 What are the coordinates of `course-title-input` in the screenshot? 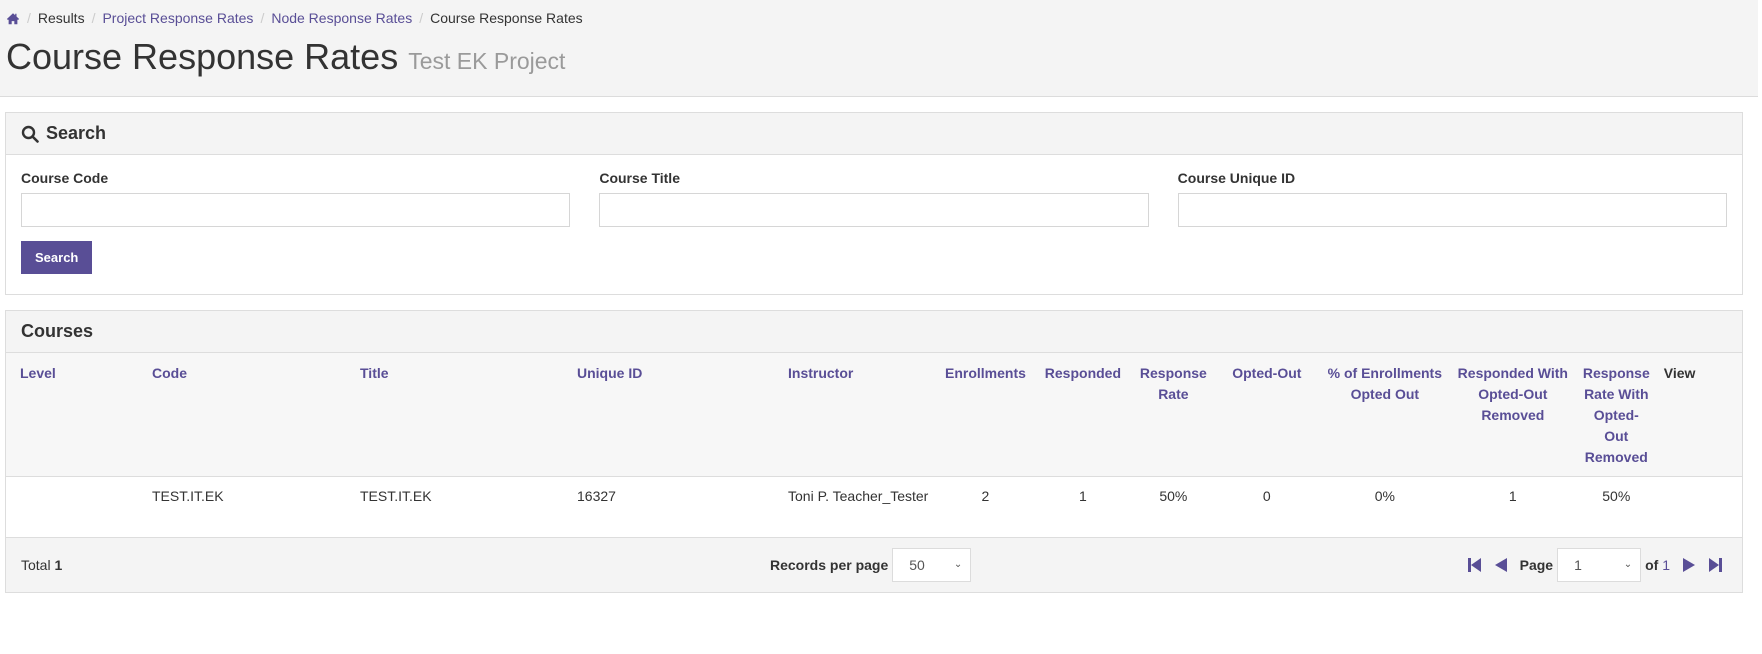 It's located at (874, 210).